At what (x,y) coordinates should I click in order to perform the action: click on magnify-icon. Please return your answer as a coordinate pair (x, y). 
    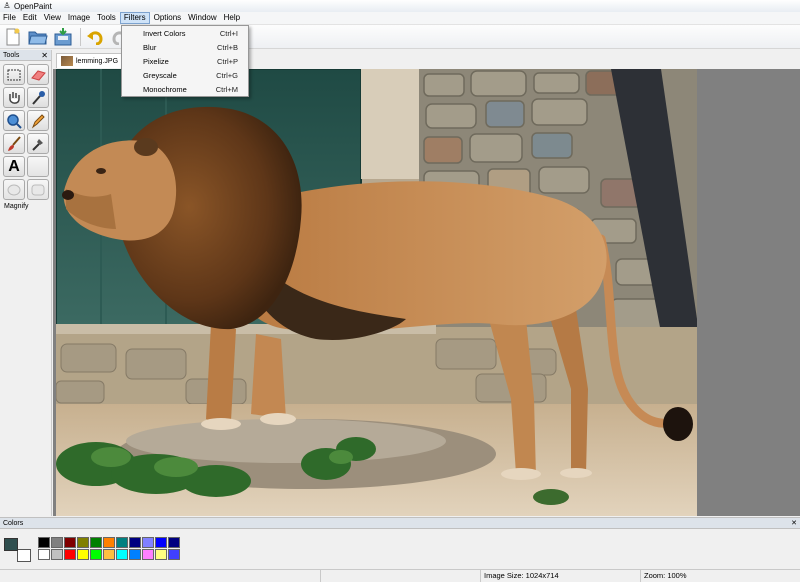
    Looking at the image, I should click on (14, 121).